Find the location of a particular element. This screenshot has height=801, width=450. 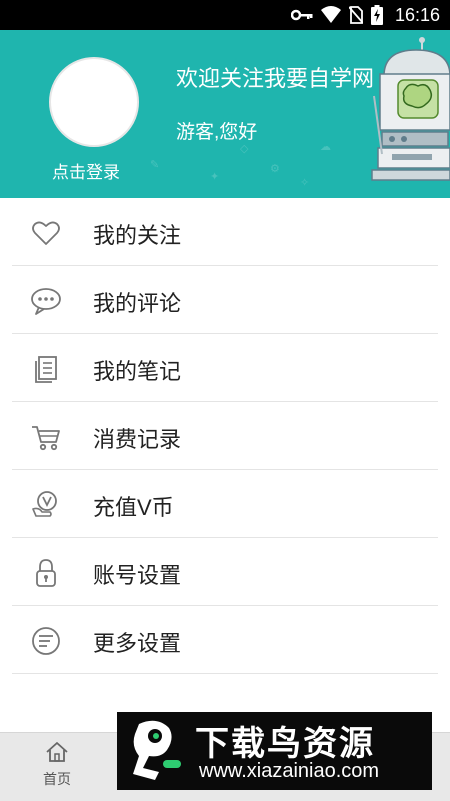

menu-item-follows: 我的关注 is located at coordinates (225, 232).